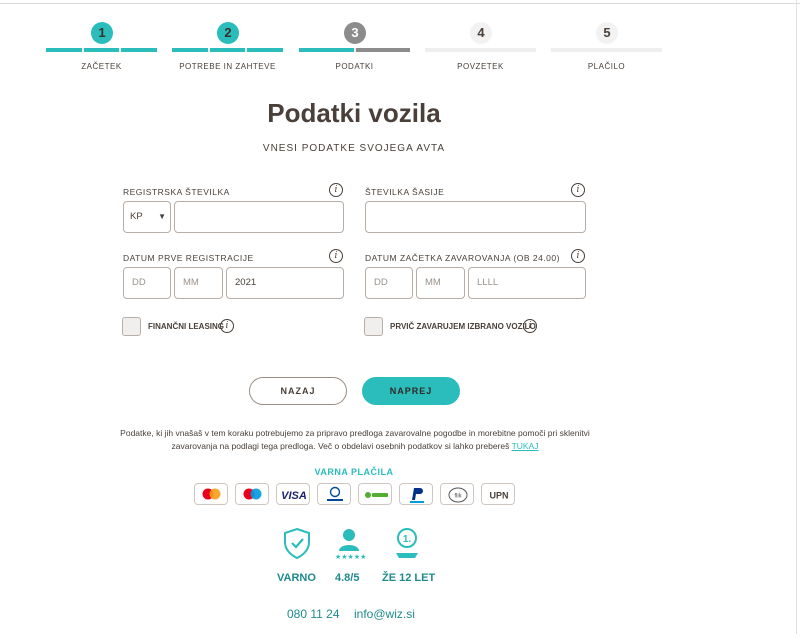 The image size is (800, 634). I want to click on leasing-label: FINANČNI LEASING, so click(186, 326).